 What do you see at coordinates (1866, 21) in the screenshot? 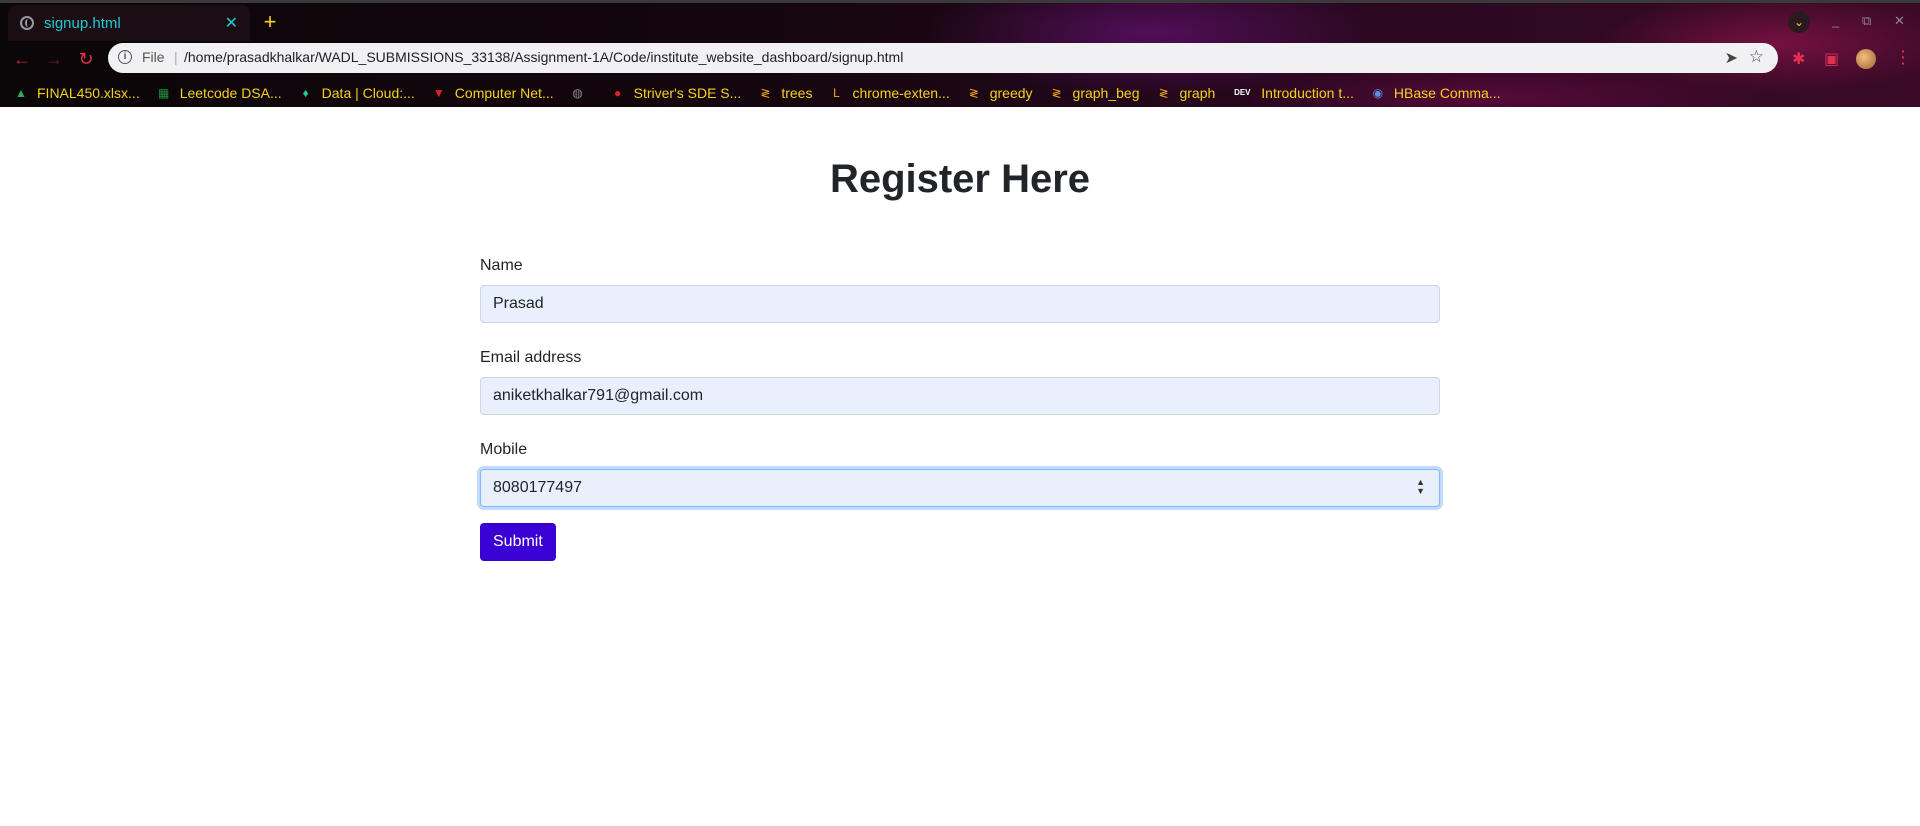
I see `restore-button: ⧉` at bounding box center [1866, 21].